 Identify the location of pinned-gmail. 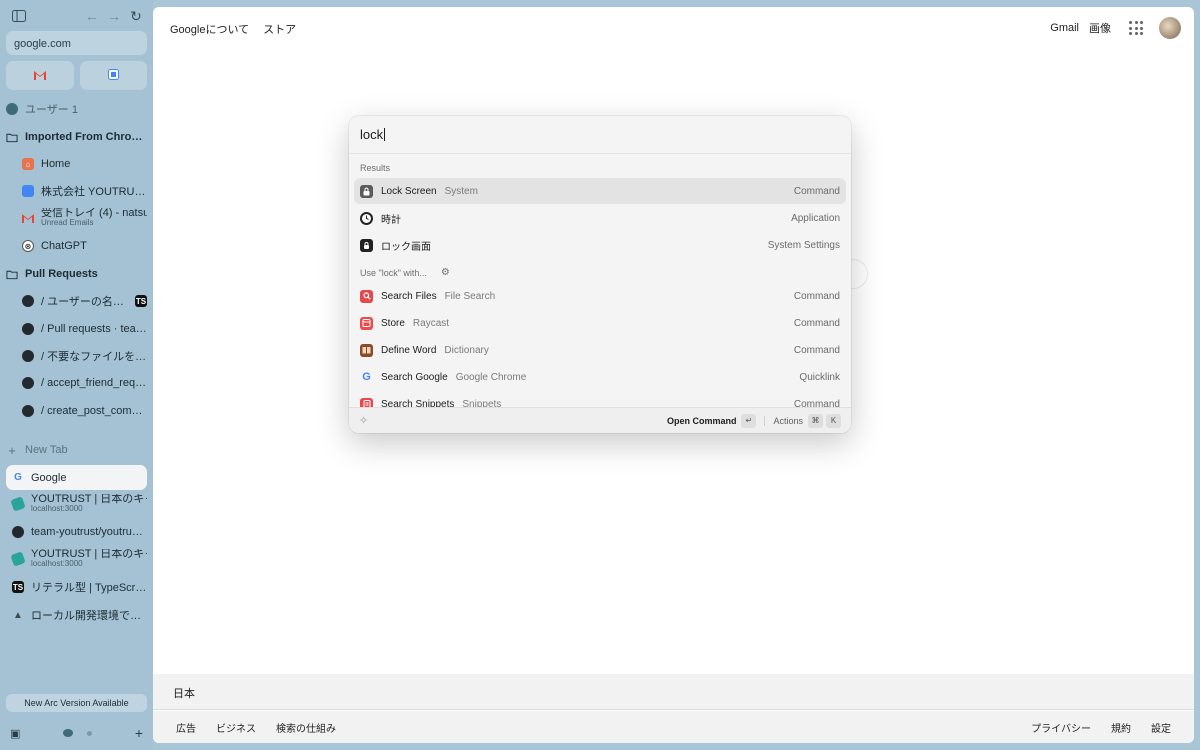
(40, 75).